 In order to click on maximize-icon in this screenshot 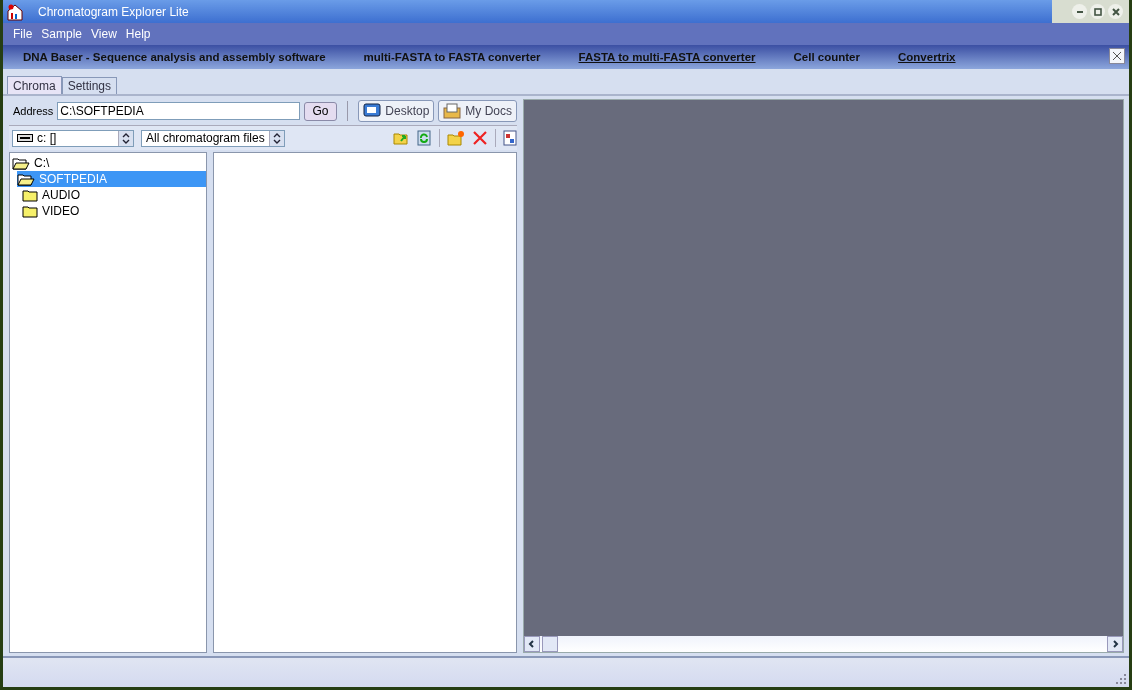, I will do `click(1097, 11)`.